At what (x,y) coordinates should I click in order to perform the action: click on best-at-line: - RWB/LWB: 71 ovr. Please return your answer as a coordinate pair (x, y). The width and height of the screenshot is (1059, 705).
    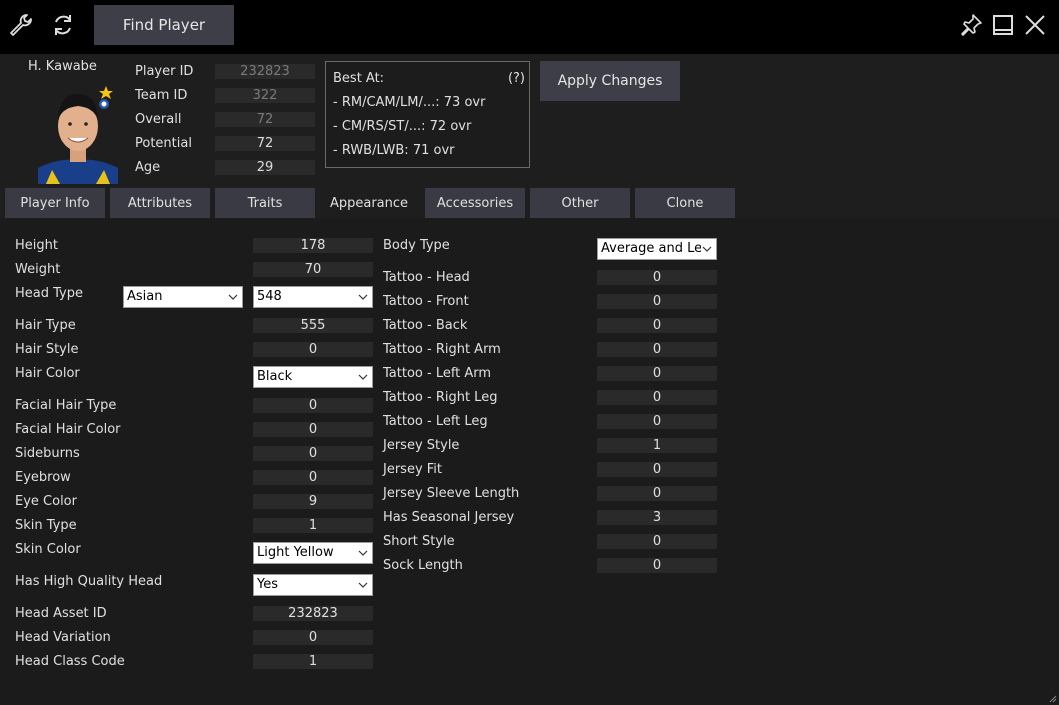
    Looking at the image, I should click on (394, 150).